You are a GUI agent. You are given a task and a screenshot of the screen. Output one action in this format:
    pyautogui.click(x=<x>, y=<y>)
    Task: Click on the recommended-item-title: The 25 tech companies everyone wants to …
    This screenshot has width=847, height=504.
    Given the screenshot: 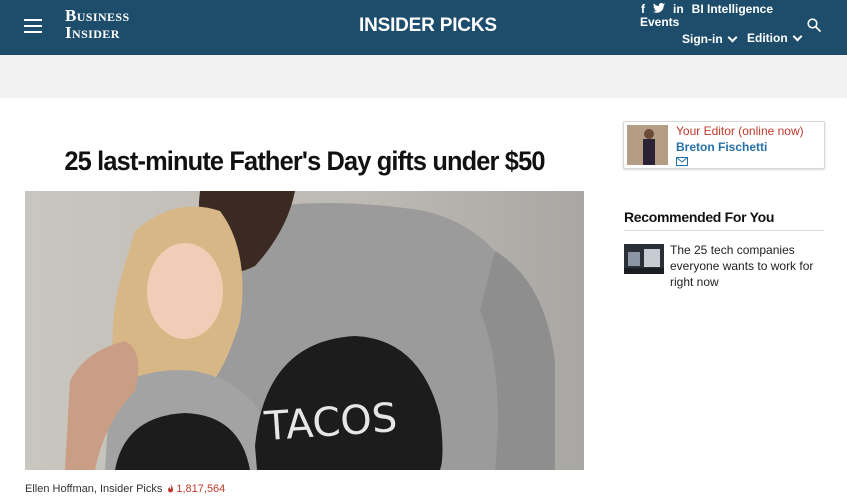 What is the action you would take?
    pyautogui.click(x=747, y=266)
    